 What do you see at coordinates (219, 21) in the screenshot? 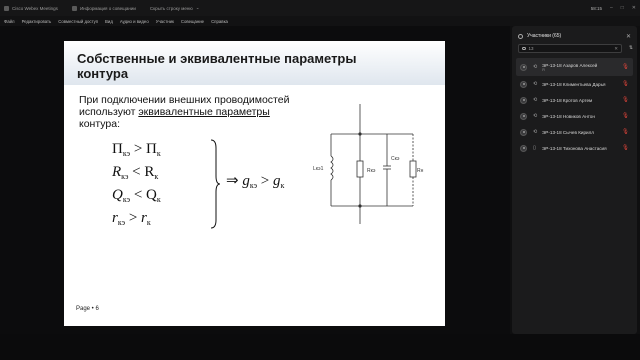
I see `menu-help: Справка` at bounding box center [219, 21].